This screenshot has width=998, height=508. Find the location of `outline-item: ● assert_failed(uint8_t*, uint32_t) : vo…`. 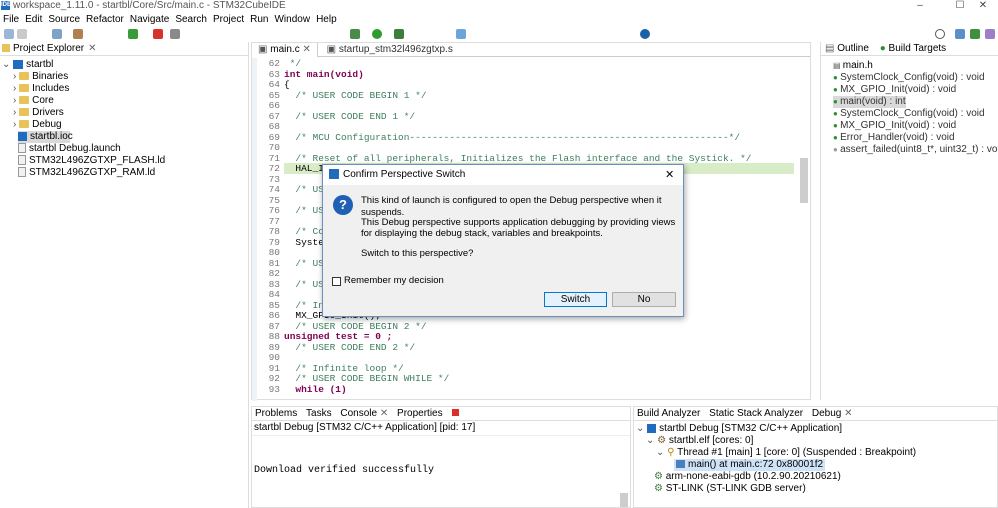

outline-item: ● assert_failed(uint8_t*, uint32_t) : vo… is located at coordinates (915, 150).